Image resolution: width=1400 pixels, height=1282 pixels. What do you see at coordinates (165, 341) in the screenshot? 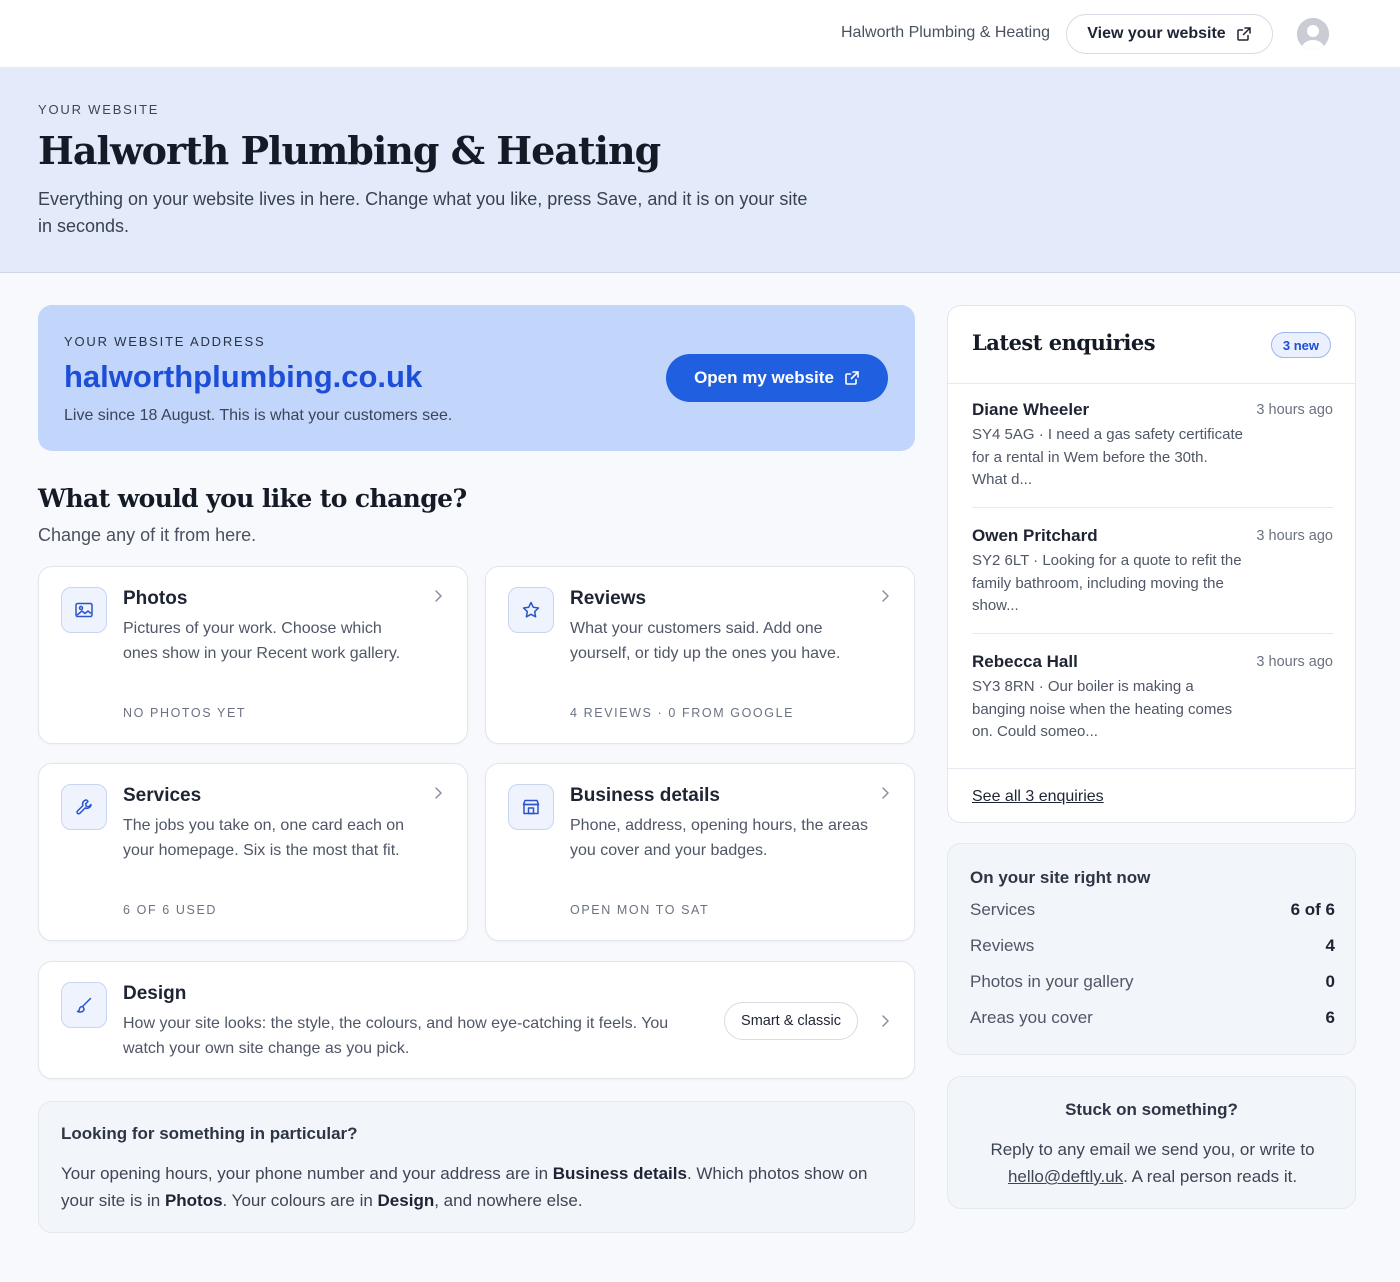
I see `address-eyebrow: YOUR WEBSITE ADDRESS` at bounding box center [165, 341].